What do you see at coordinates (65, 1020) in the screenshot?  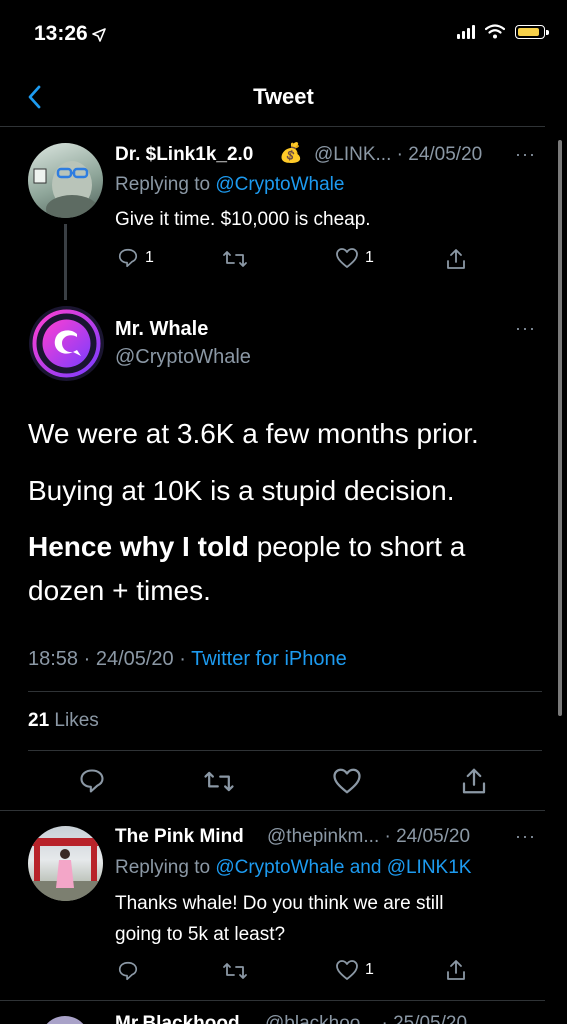 I see `next-reply-avatar` at bounding box center [65, 1020].